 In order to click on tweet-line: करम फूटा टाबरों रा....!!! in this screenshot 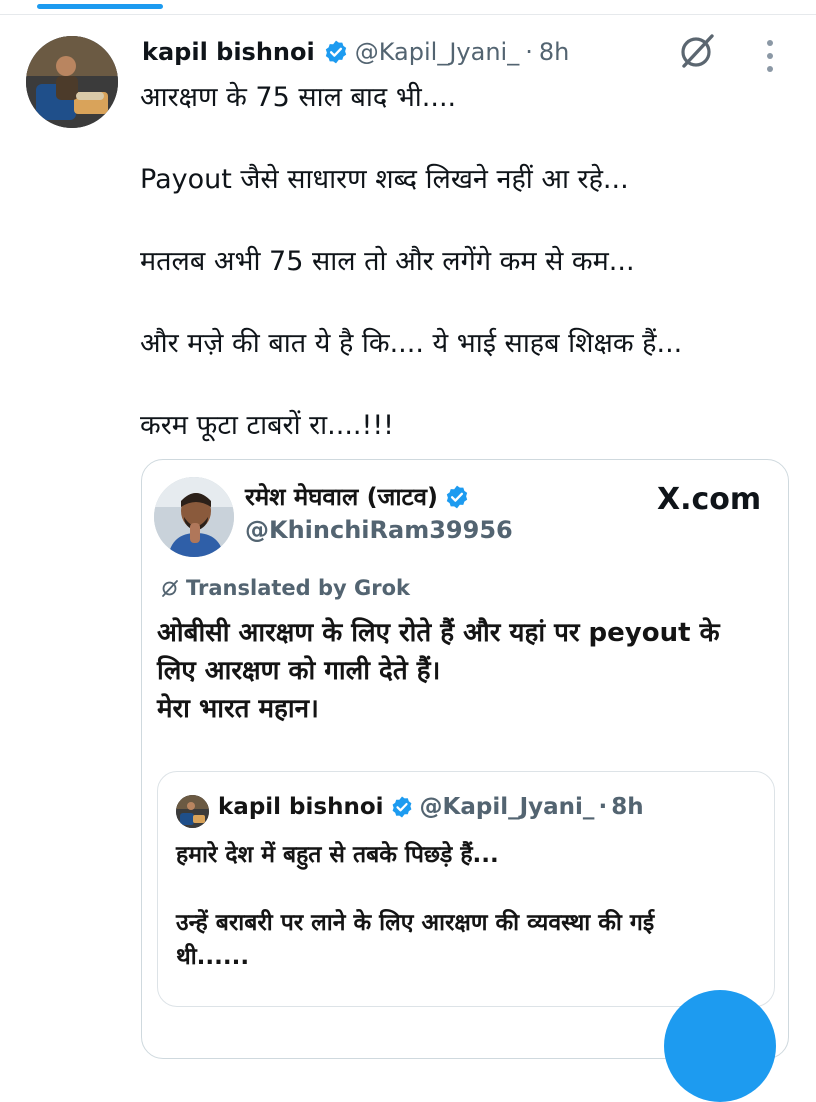, I will do `click(267, 425)`.